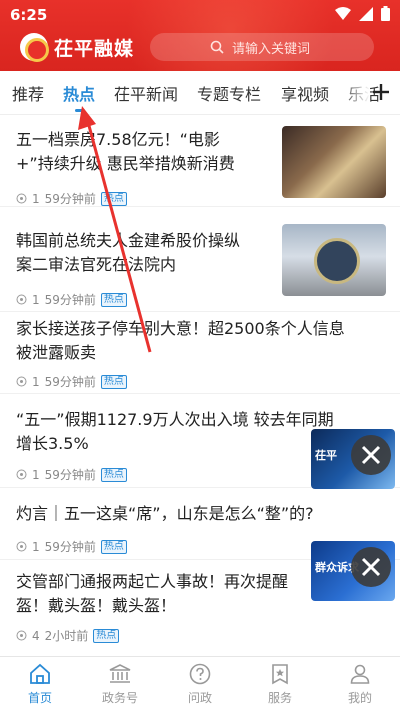 This screenshot has width=400, height=711. Describe the element at coordinates (119, 698) in the screenshot. I see `nav-label: 政务号` at that location.